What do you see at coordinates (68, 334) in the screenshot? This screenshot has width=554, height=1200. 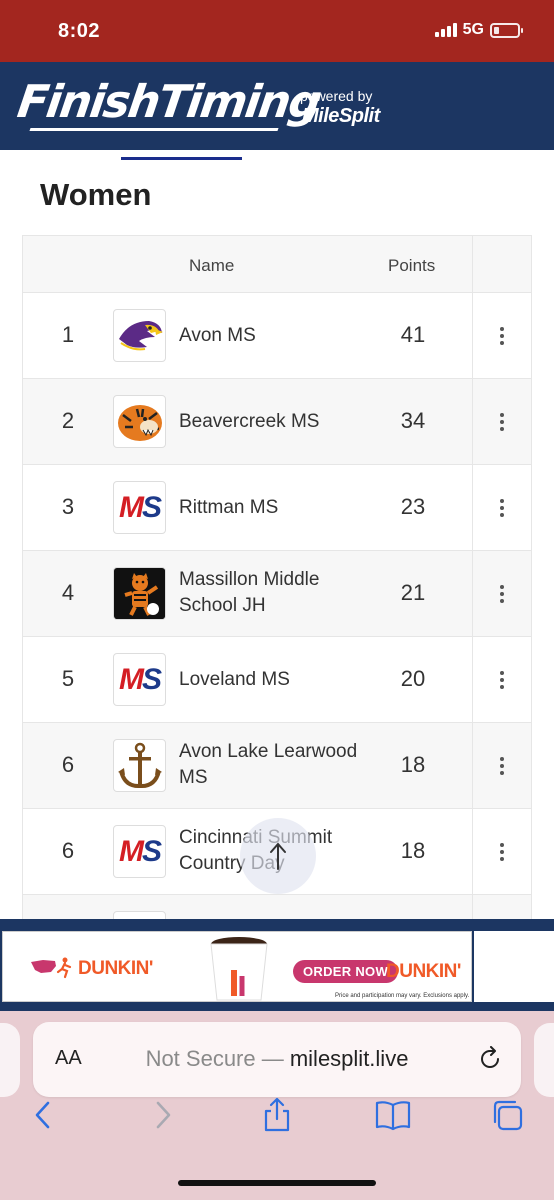 I see `rank-cell: 1` at bounding box center [68, 334].